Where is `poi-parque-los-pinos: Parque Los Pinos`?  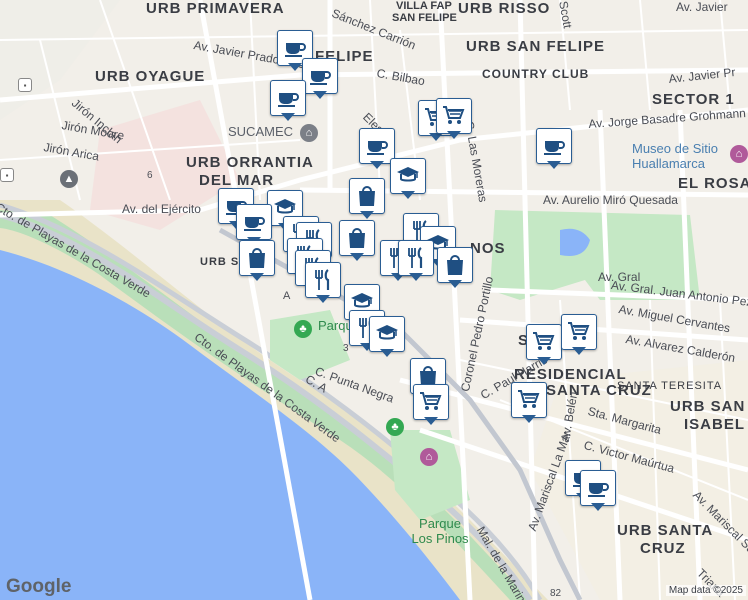
poi-parque-los-pinos: Parque Los Pinos is located at coordinates (440, 531).